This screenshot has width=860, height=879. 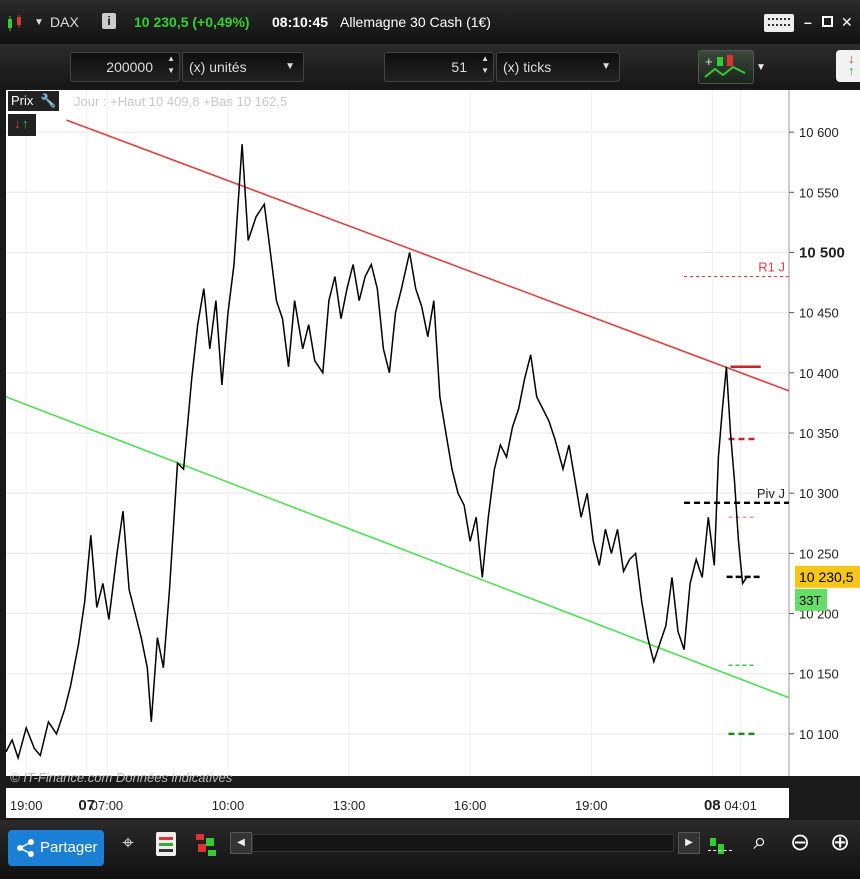 What do you see at coordinates (819, 313) in the screenshot?
I see `y-tick-label: 10 450` at bounding box center [819, 313].